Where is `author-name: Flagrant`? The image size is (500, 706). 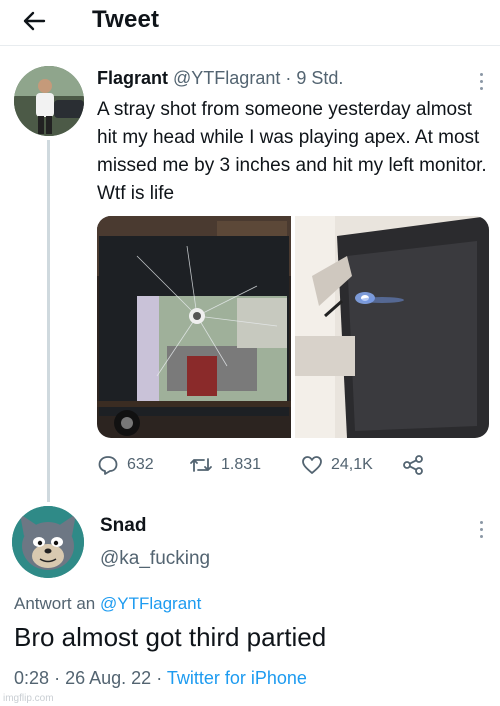
author-name: Flagrant is located at coordinates (132, 78).